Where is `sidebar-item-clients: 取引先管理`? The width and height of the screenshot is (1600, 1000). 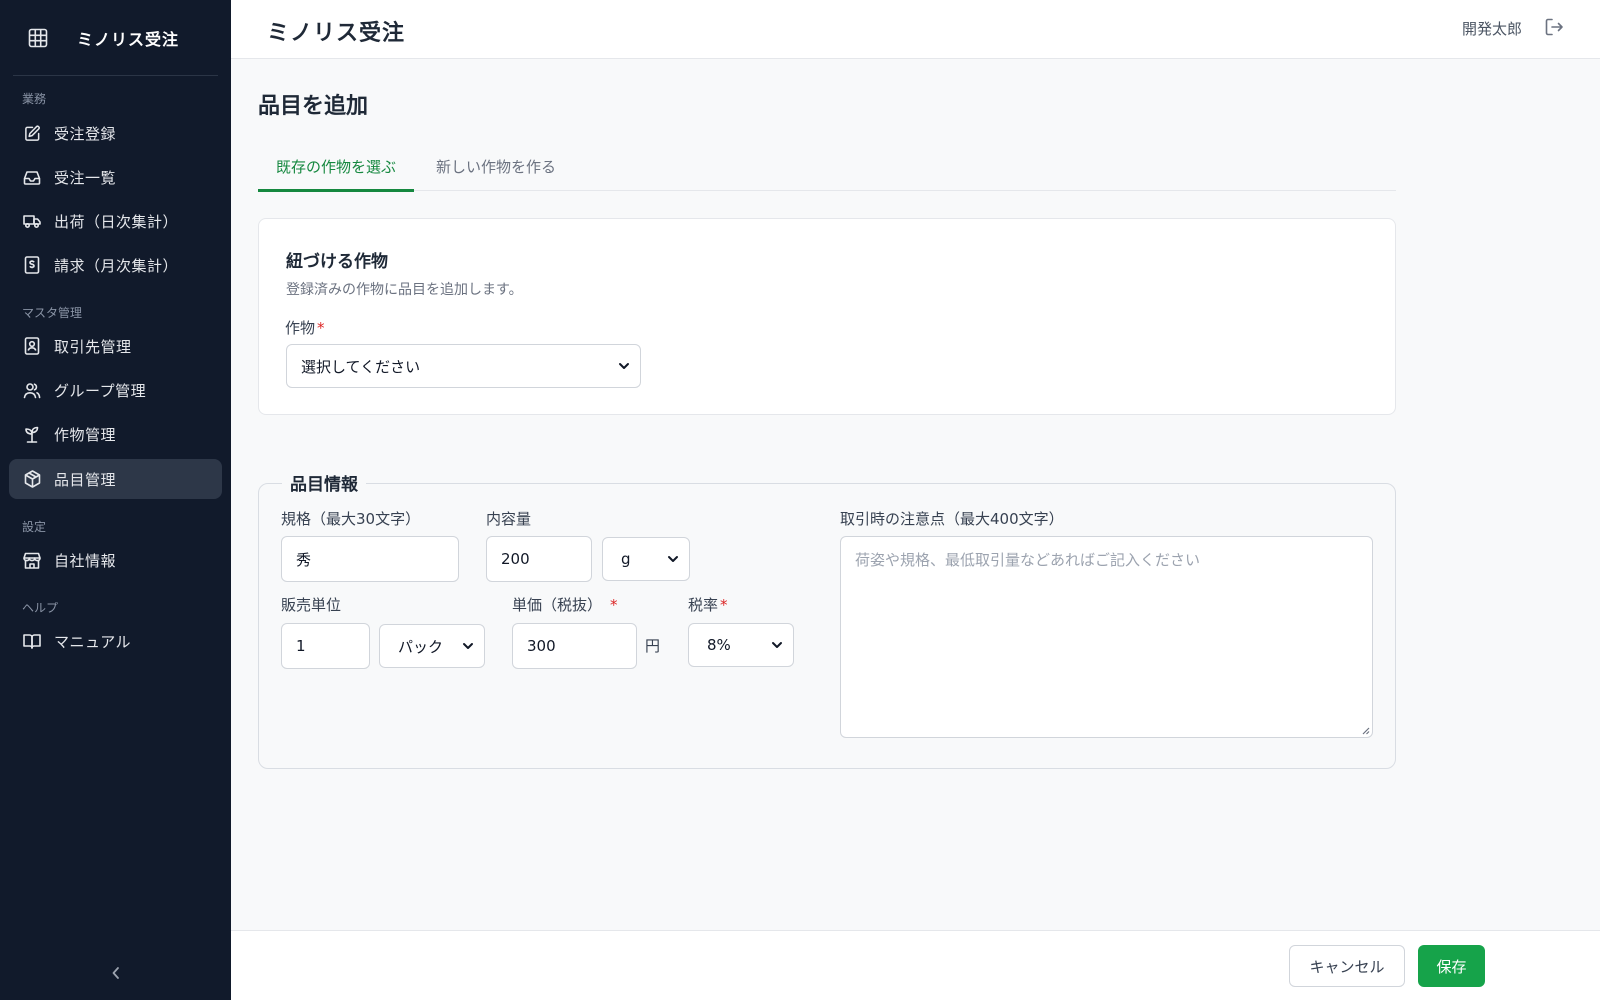 sidebar-item-clients: 取引先管理 is located at coordinates (115, 346).